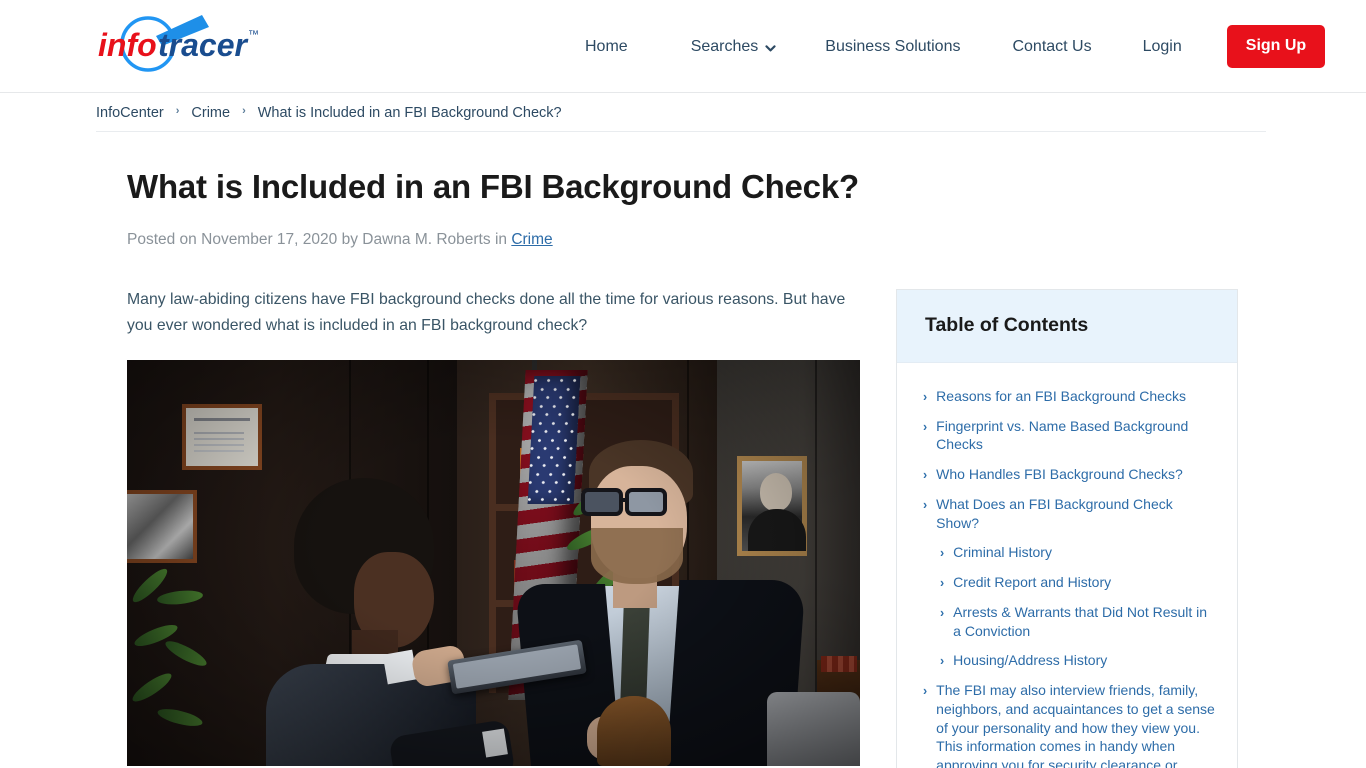  I want to click on nav-item-label: Business Solutions, so click(893, 46).